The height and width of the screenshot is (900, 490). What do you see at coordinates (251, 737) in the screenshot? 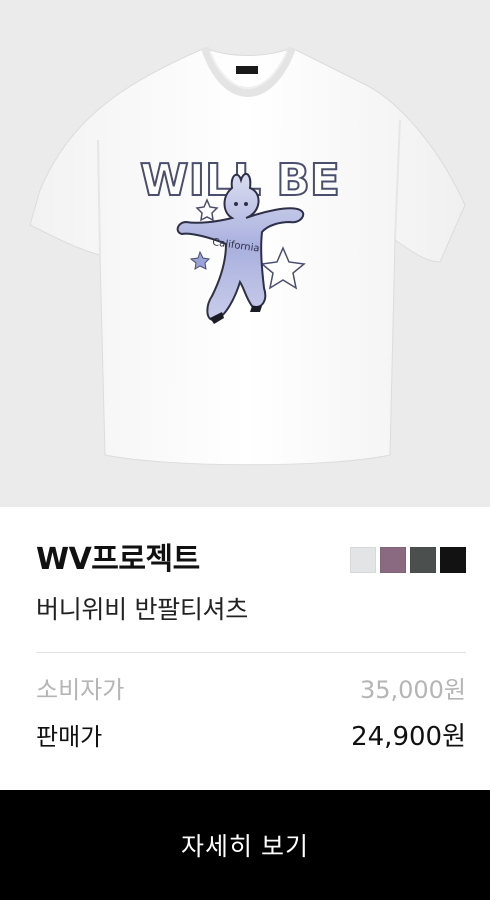
I see `sale-price-row: 판매가 24,900원` at bounding box center [251, 737].